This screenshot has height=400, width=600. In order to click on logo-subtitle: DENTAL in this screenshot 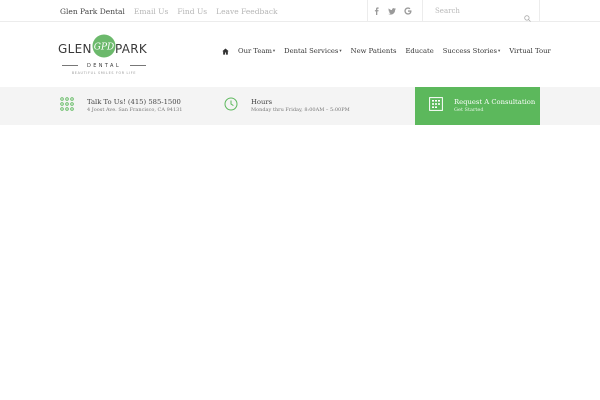, I will do `click(104, 66)`.